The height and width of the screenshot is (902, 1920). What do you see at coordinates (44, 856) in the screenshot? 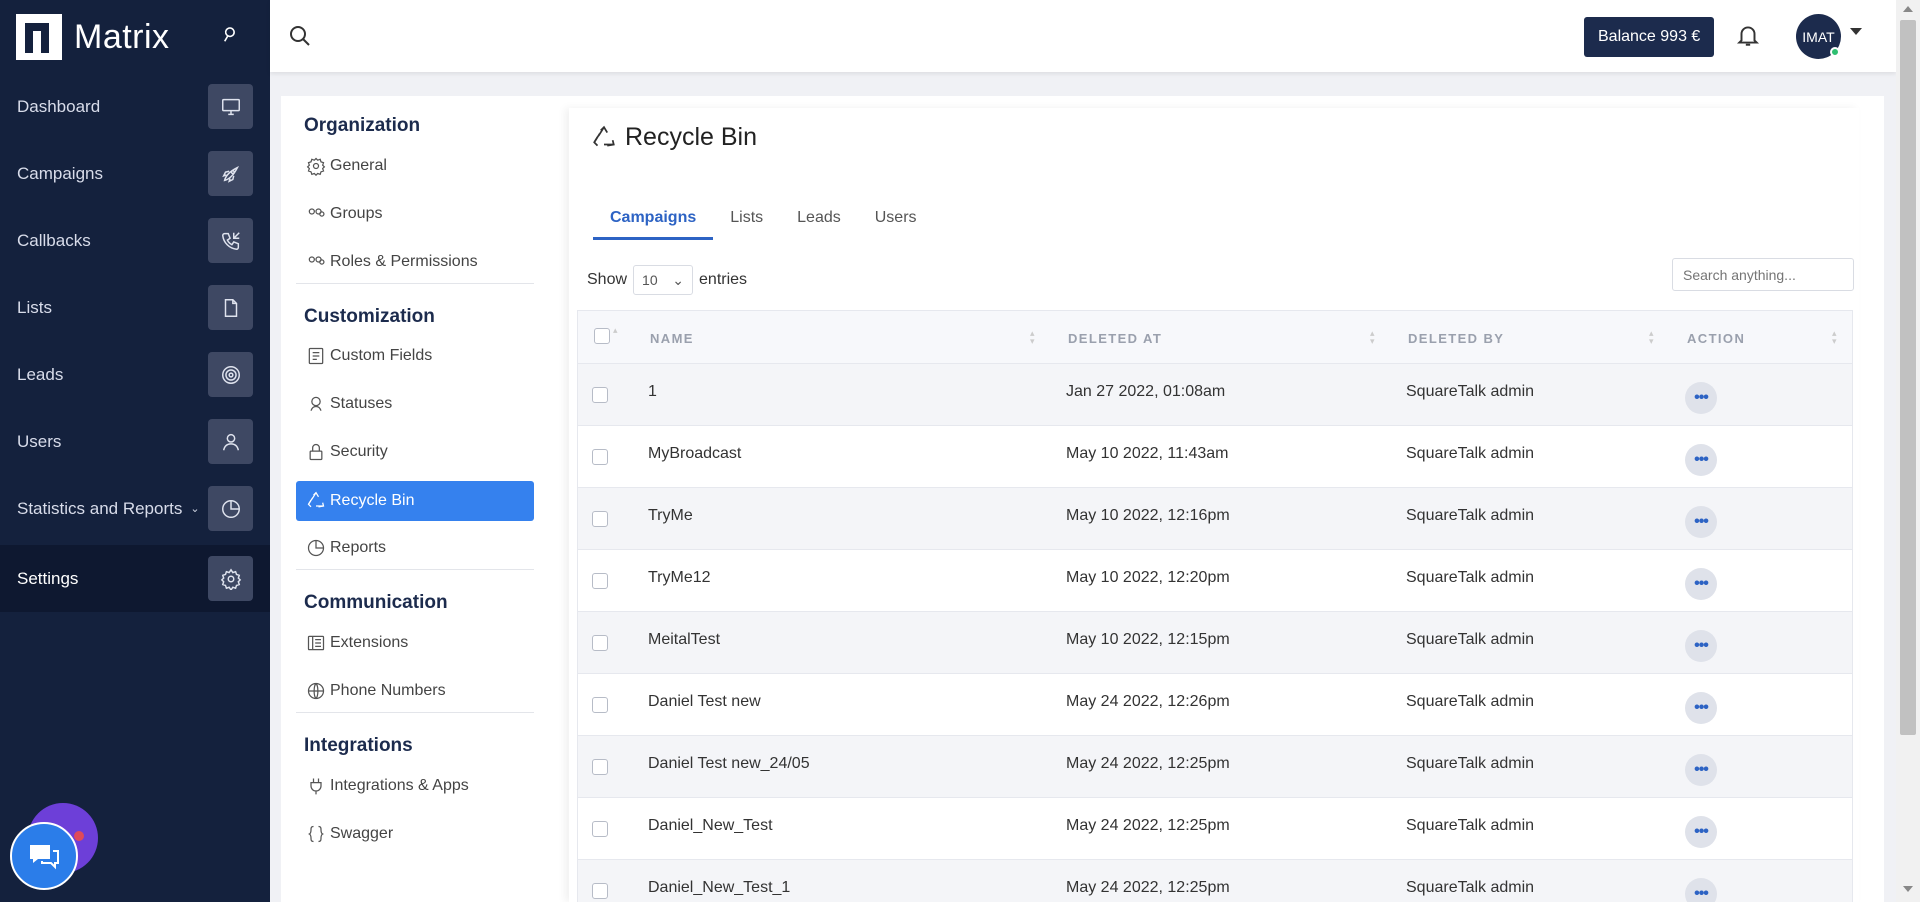
I see `chat-icon` at bounding box center [44, 856].